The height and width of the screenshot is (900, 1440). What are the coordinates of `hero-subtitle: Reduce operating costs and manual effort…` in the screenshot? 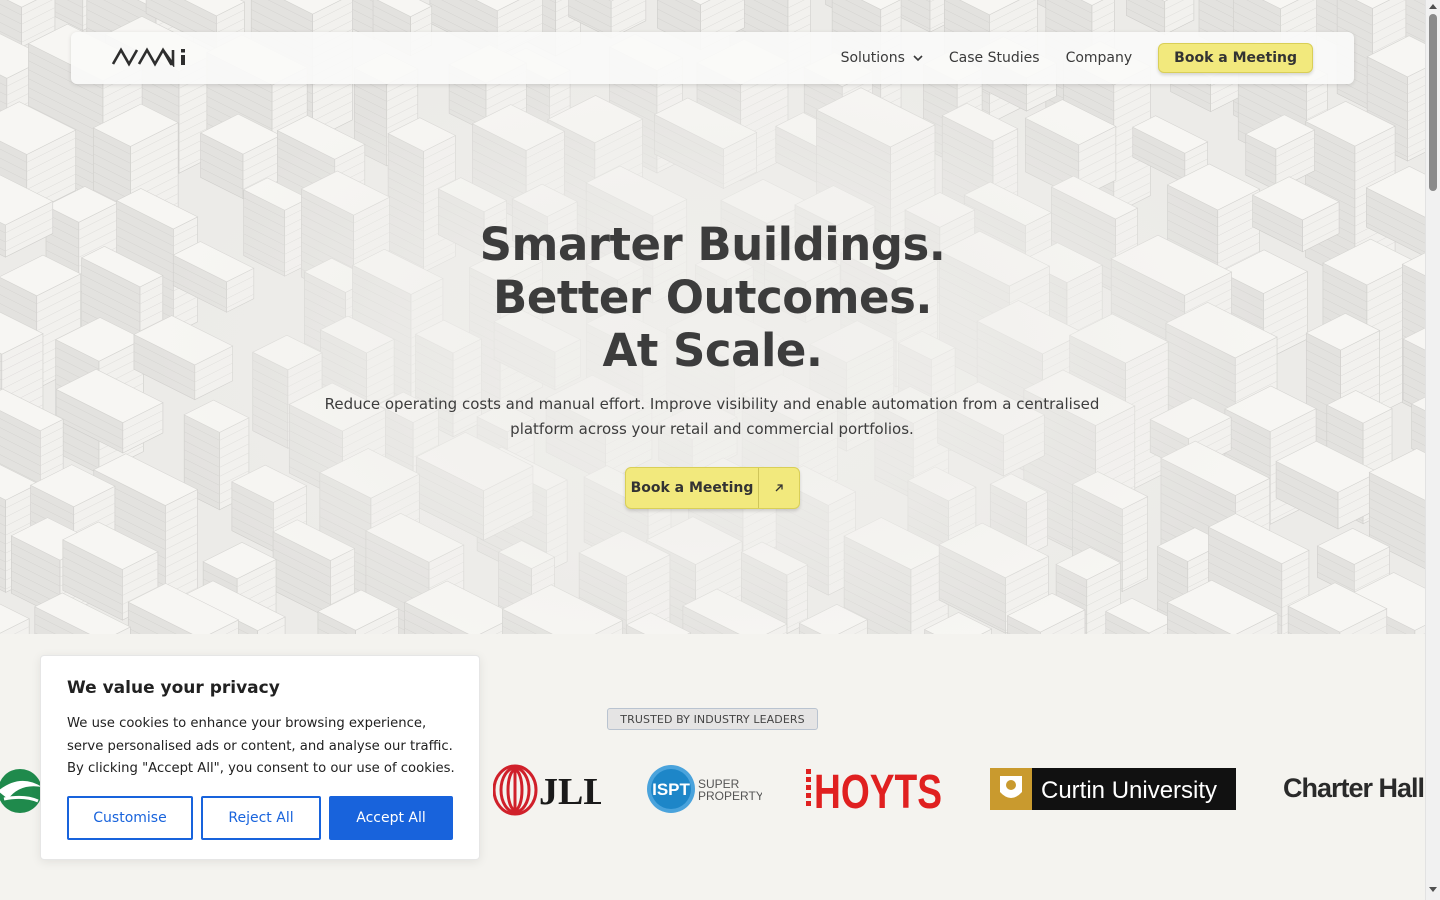 It's located at (712, 416).